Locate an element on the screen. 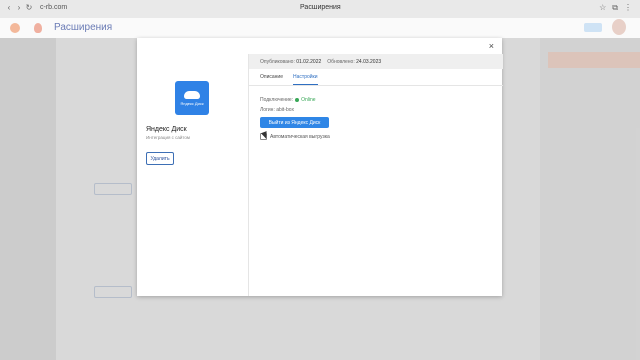  auto-upload-label: Автоматическая выгрузка is located at coordinates (300, 136).